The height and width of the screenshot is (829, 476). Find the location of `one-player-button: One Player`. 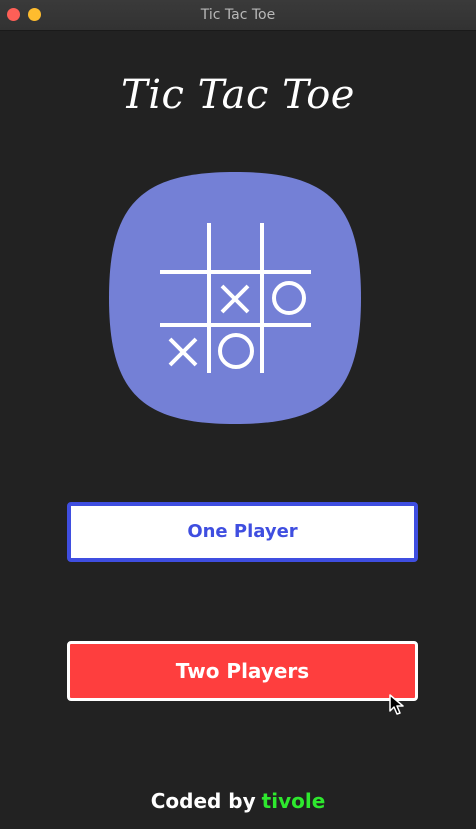

one-player-button: One Player is located at coordinates (242, 532).